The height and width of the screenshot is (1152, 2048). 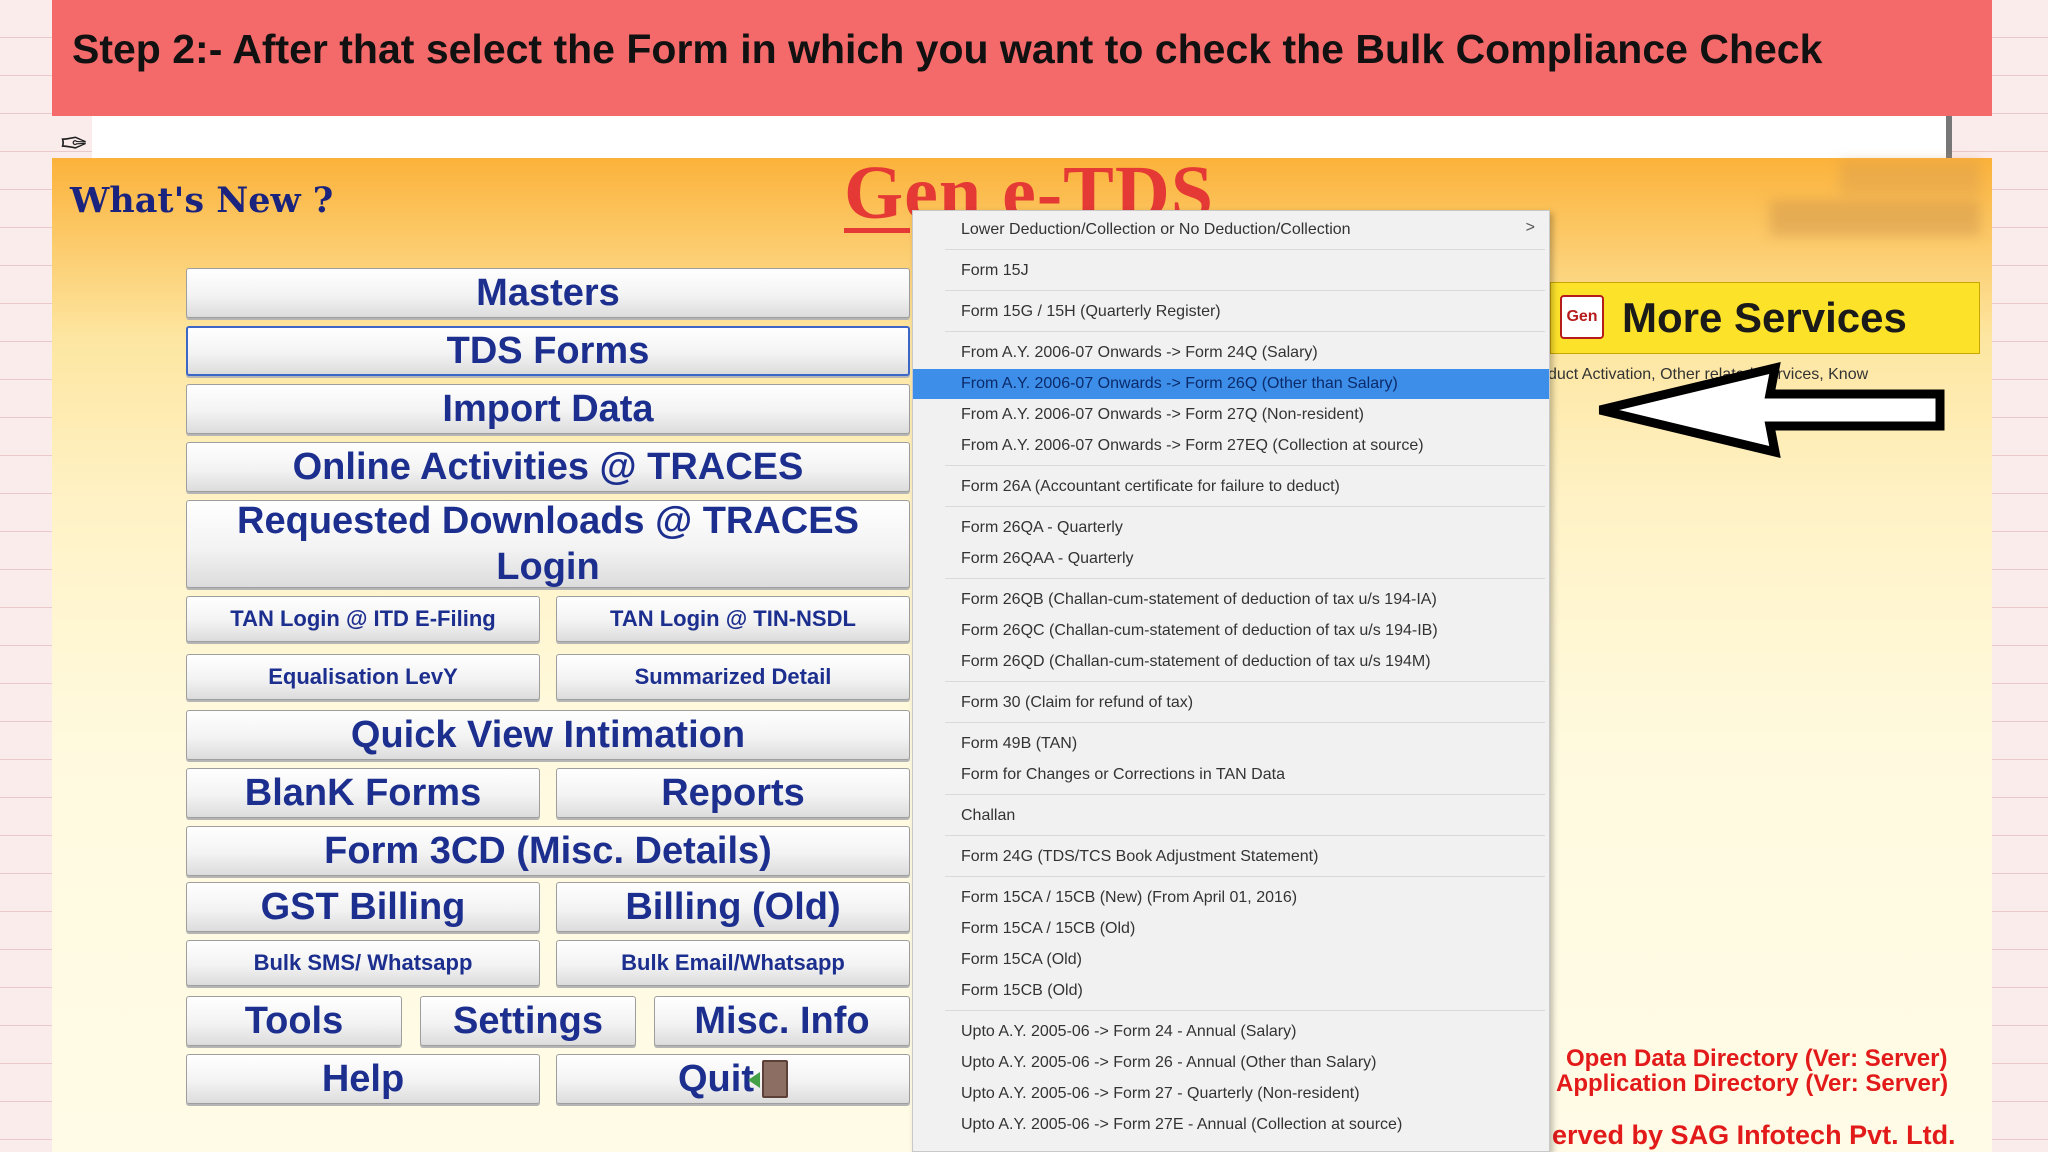 I want to click on menu-item-form-49b: Form 49B (TAN), so click(x=1231, y=744).